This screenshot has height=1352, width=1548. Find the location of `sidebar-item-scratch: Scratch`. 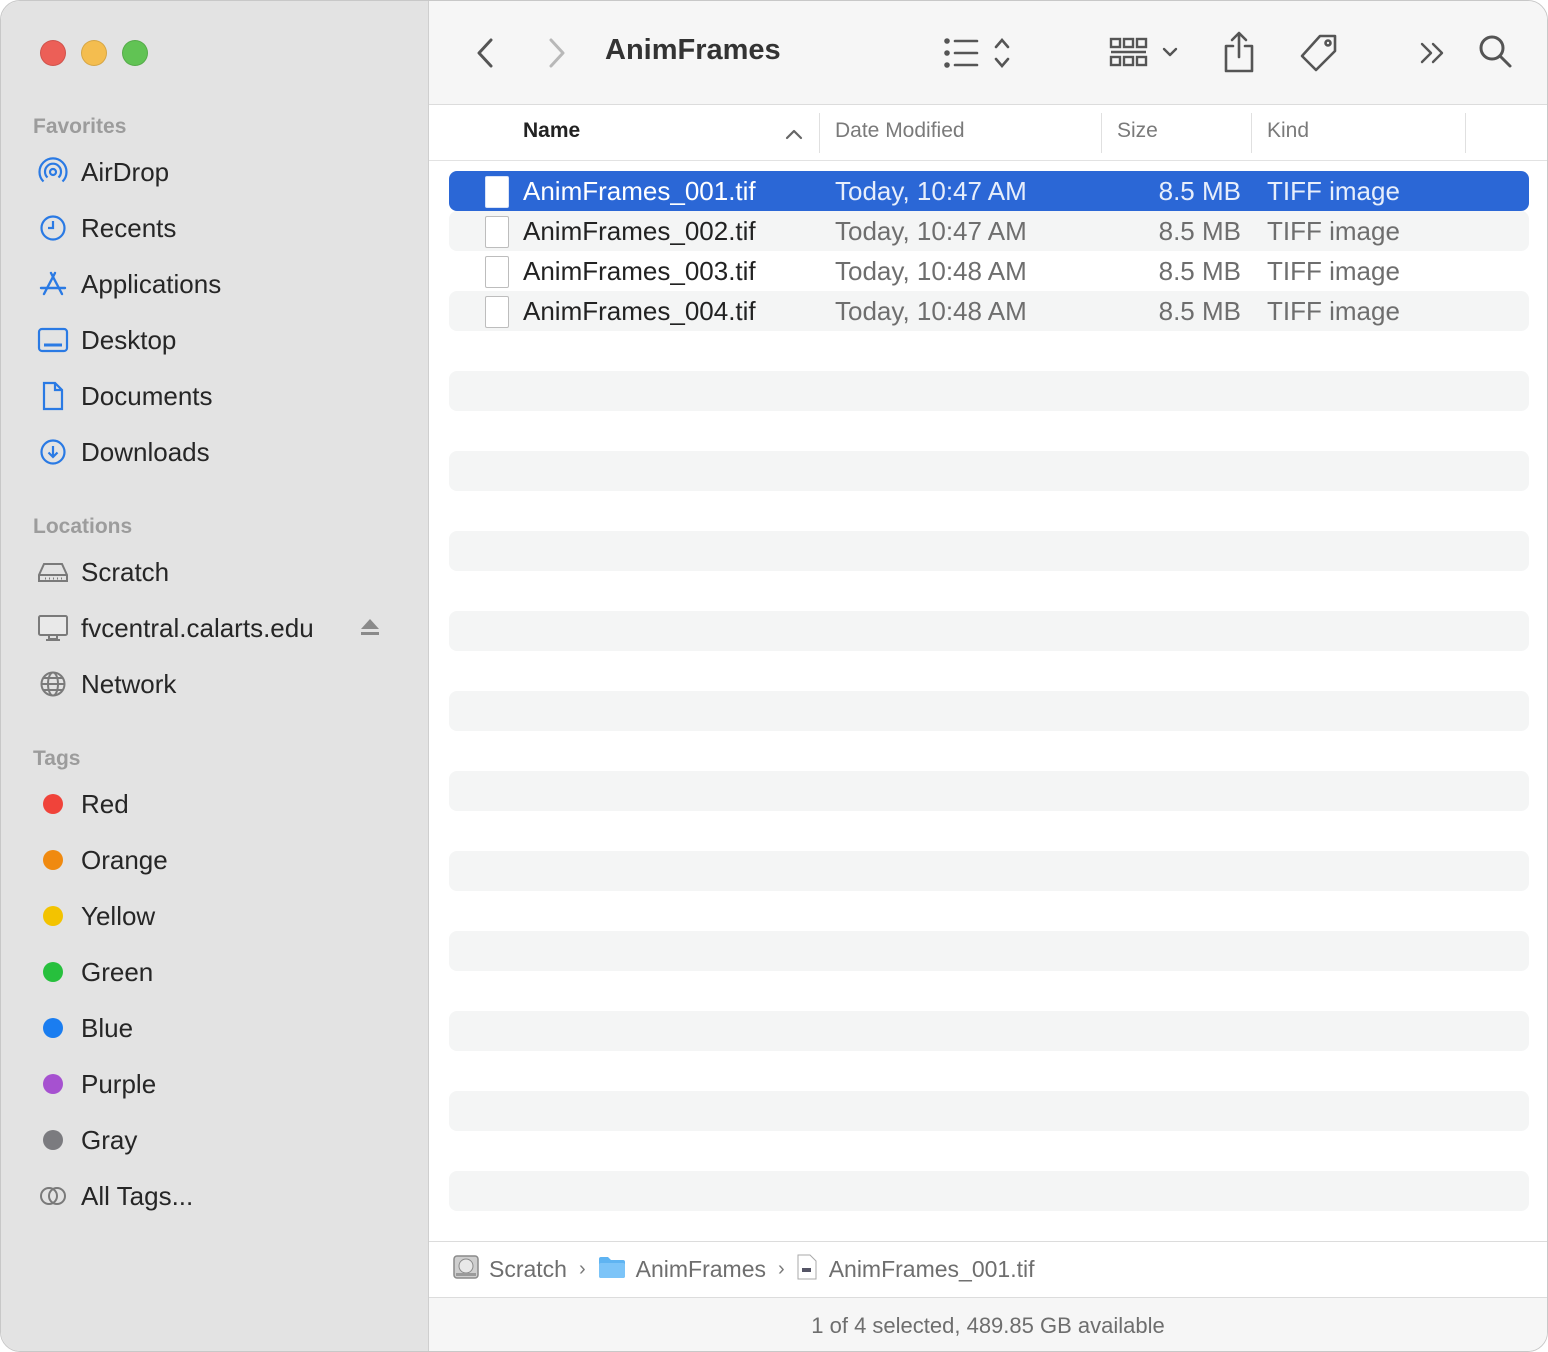

sidebar-item-scratch: Scratch is located at coordinates (211, 572).